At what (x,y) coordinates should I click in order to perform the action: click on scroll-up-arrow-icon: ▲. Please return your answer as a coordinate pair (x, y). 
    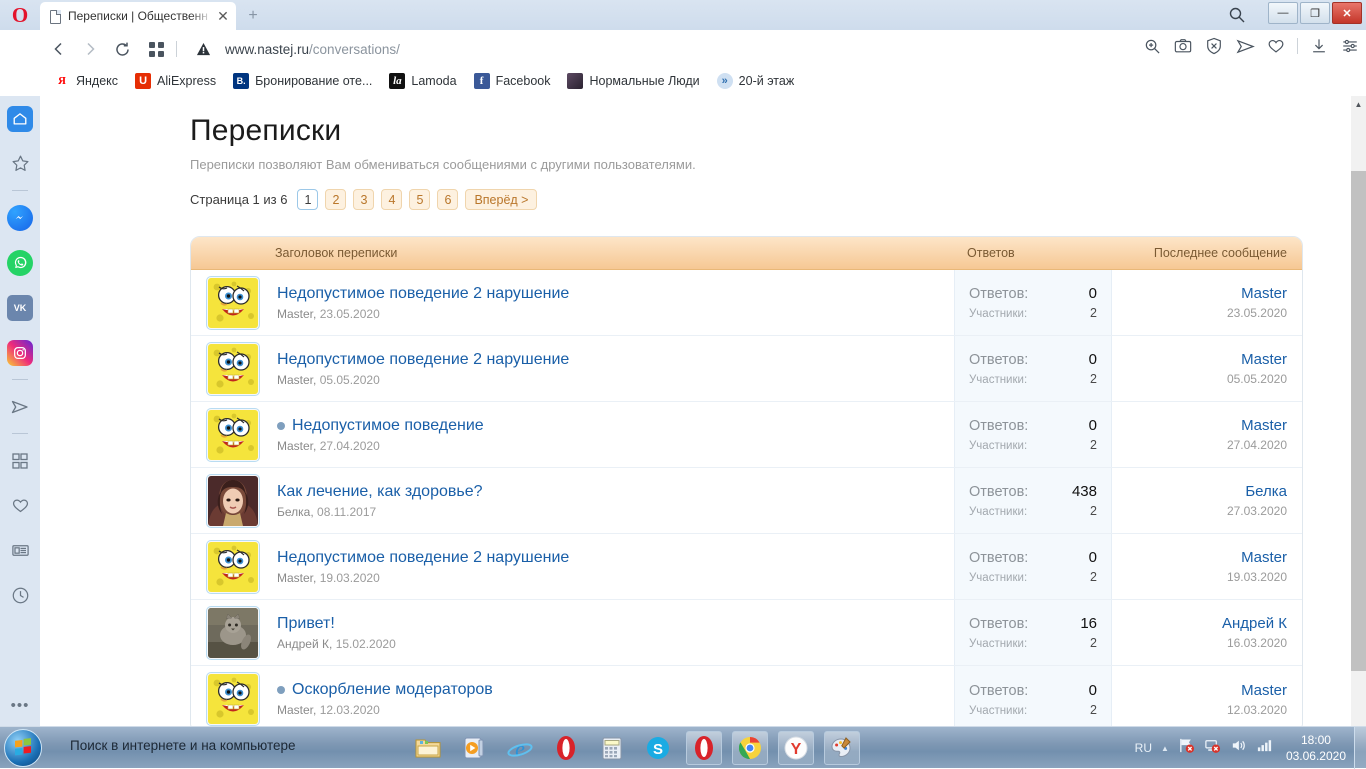
    Looking at the image, I should click on (1358, 104).